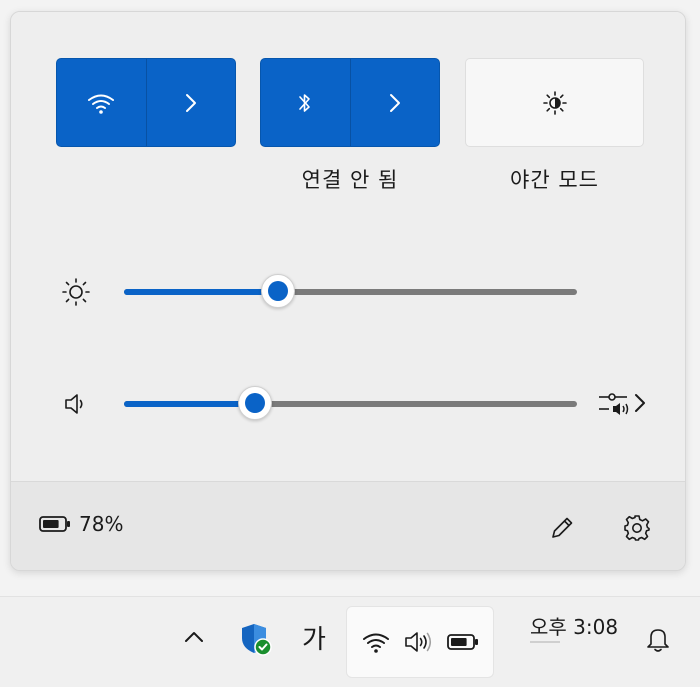  I want to click on brightness-slider-fill, so click(201, 292).